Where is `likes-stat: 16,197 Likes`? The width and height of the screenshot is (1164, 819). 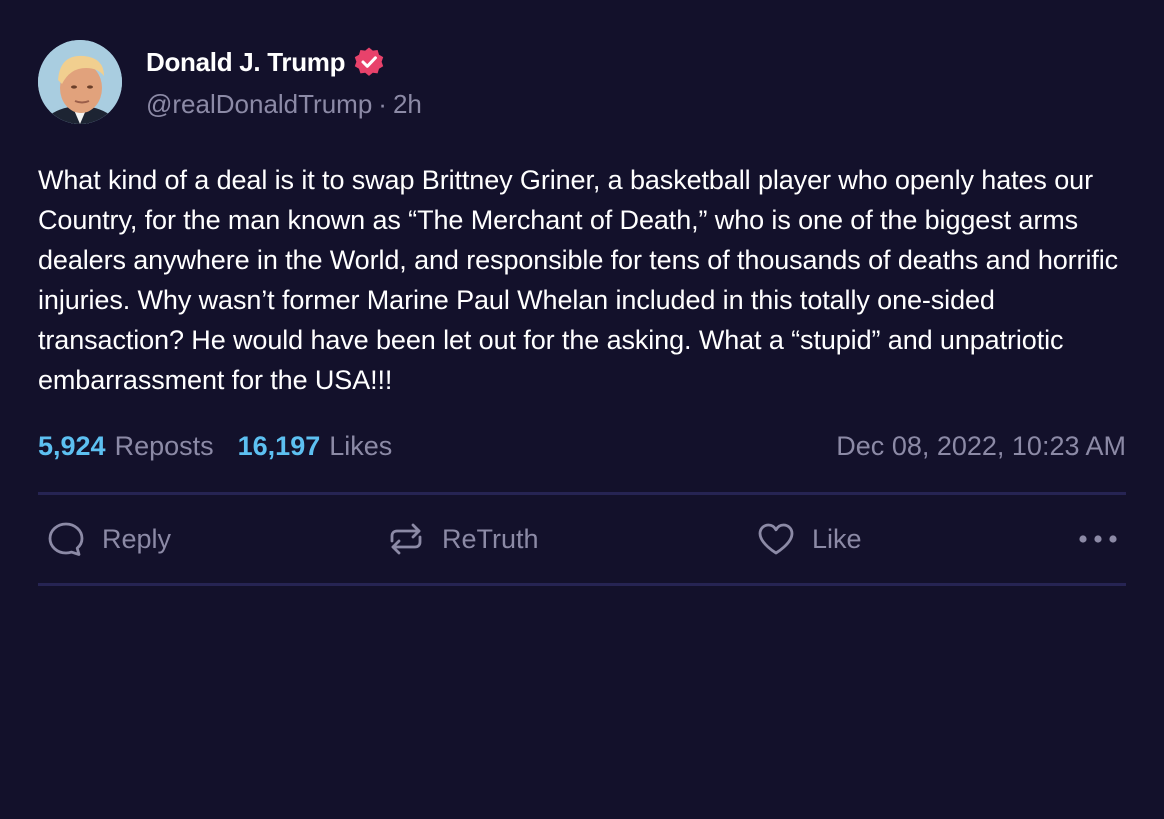
likes-stat: 16,197 Likes is located at coordinates (315, 446).